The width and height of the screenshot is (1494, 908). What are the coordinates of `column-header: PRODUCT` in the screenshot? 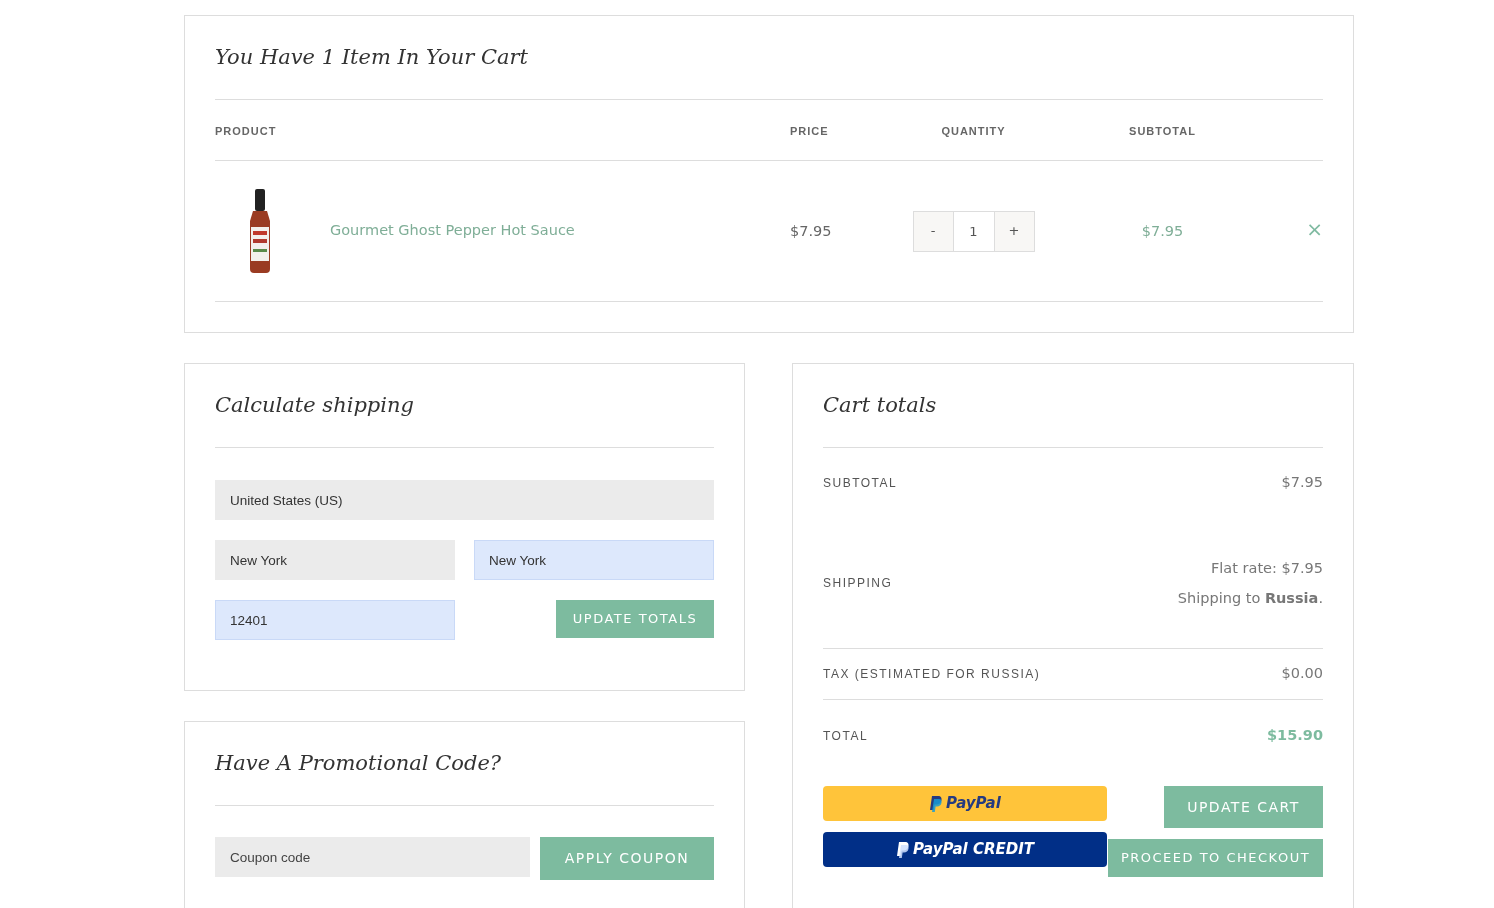 It's located at (246, 131).